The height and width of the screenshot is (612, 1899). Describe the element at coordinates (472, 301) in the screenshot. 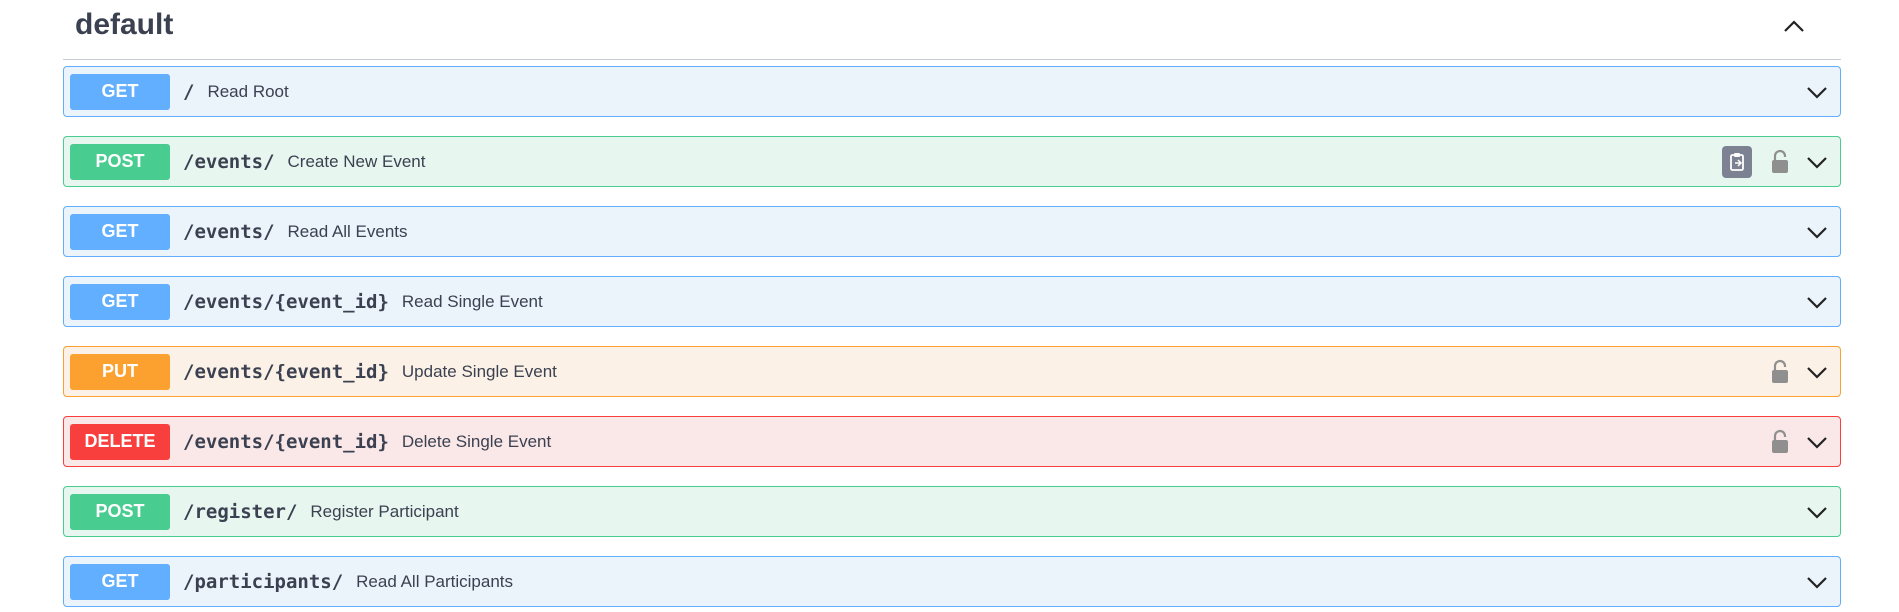

I see `operation-summary: Read Single Event` at that location.